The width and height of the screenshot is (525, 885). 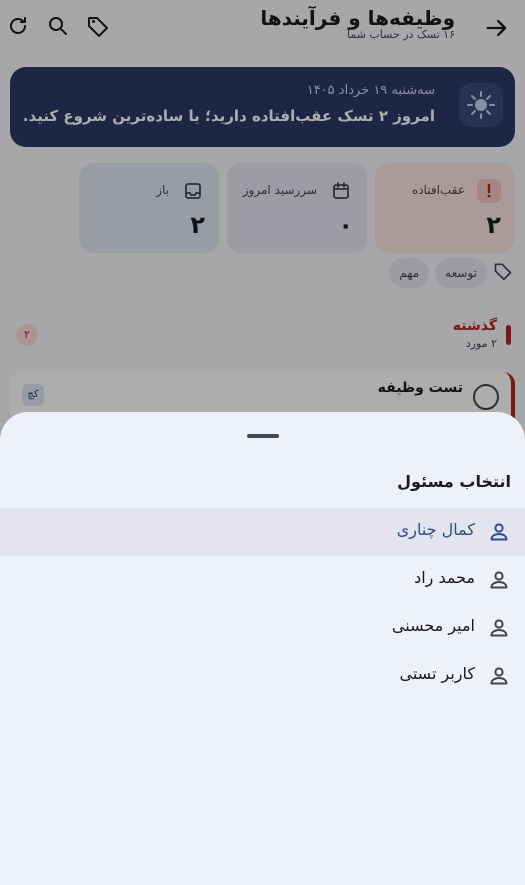 What do you see at coordinates (454, 481) in the screenshot?
I see `sheet-title: انتخاب مسئول` at bounding box center [454, 481].